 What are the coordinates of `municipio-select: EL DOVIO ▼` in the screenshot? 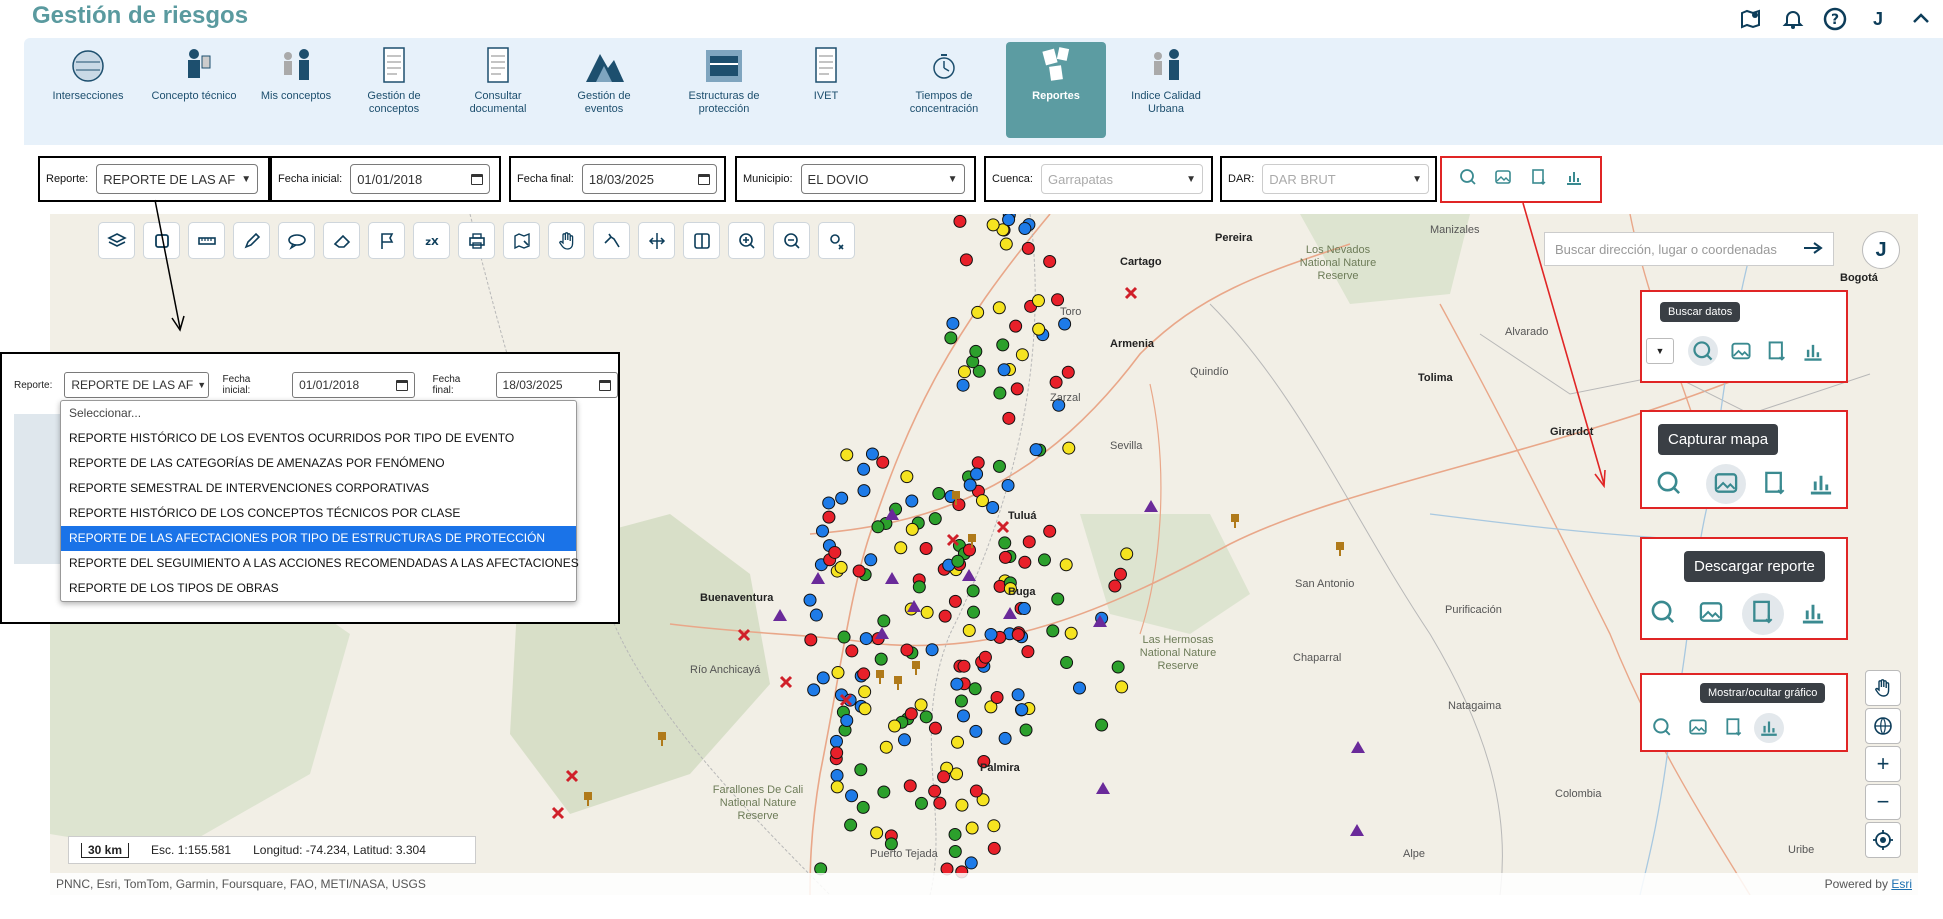 It's located at (882, 179).